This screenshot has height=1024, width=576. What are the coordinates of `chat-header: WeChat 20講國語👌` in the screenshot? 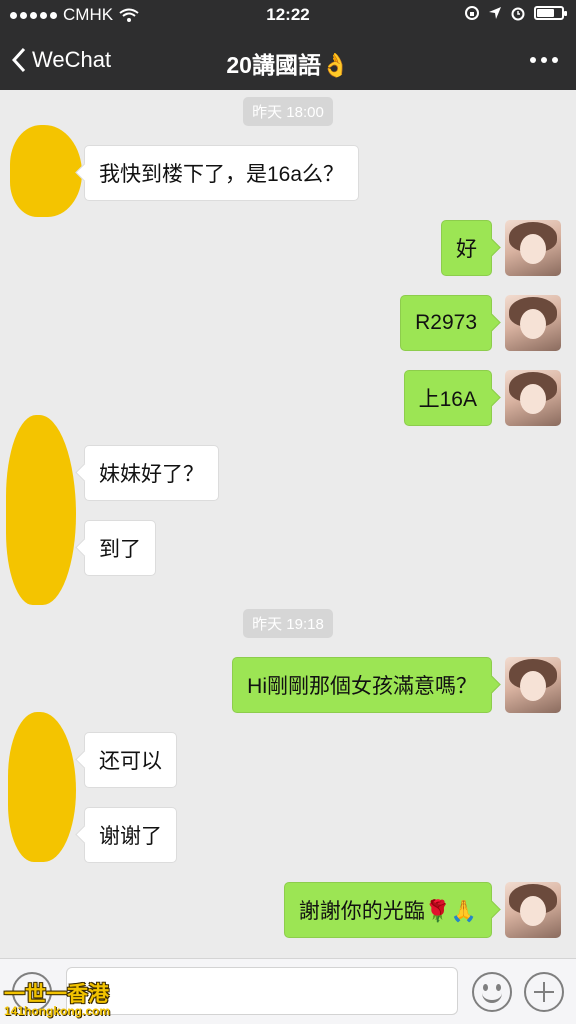 It's located at (288, 60).